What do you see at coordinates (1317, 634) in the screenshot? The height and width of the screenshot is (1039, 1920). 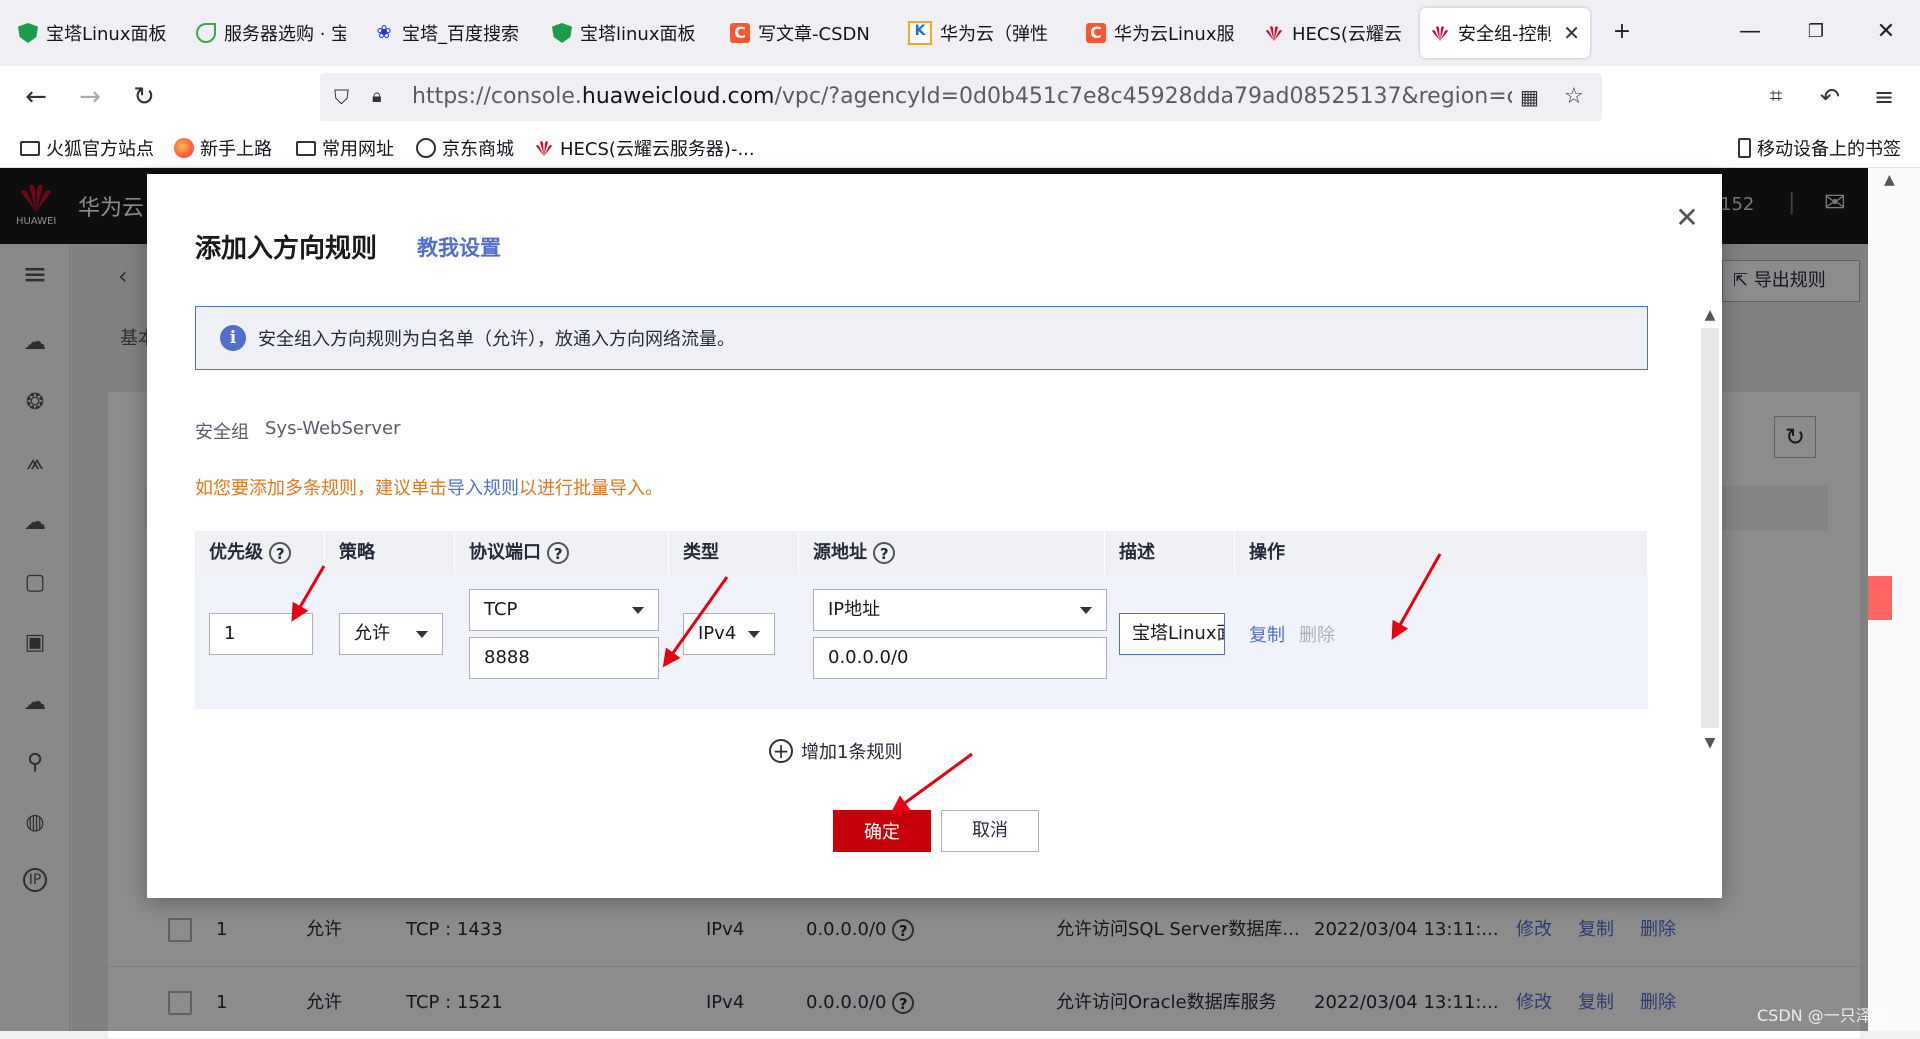 I see `delete-rule-link: 删除` at bounding box center [1317, 634].